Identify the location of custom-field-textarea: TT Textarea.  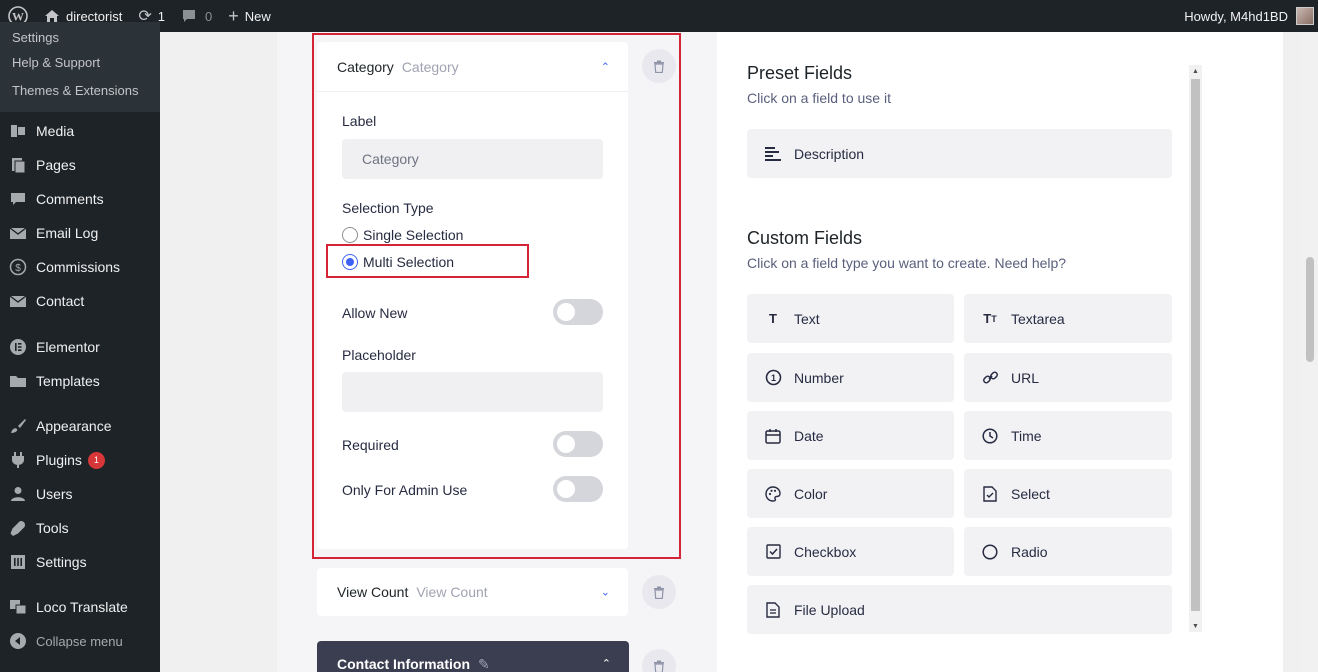
(1068, 318).